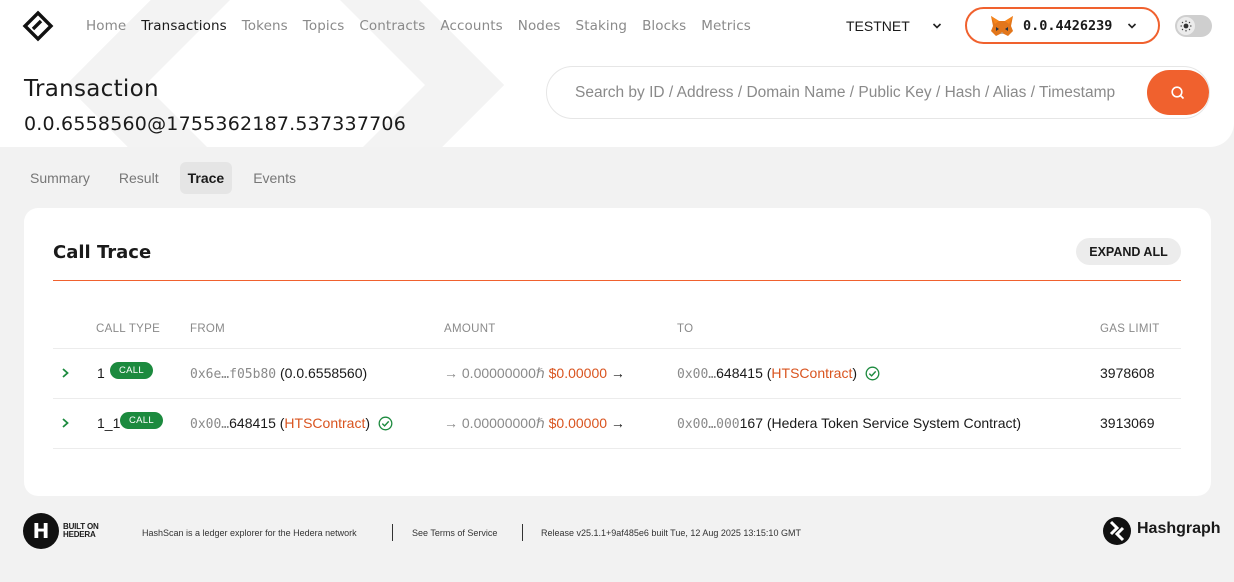  What do you see at coordinates (109, 423) in the screenshot?
I see `call-depth: 1_1` at bounding box center [109, 423].